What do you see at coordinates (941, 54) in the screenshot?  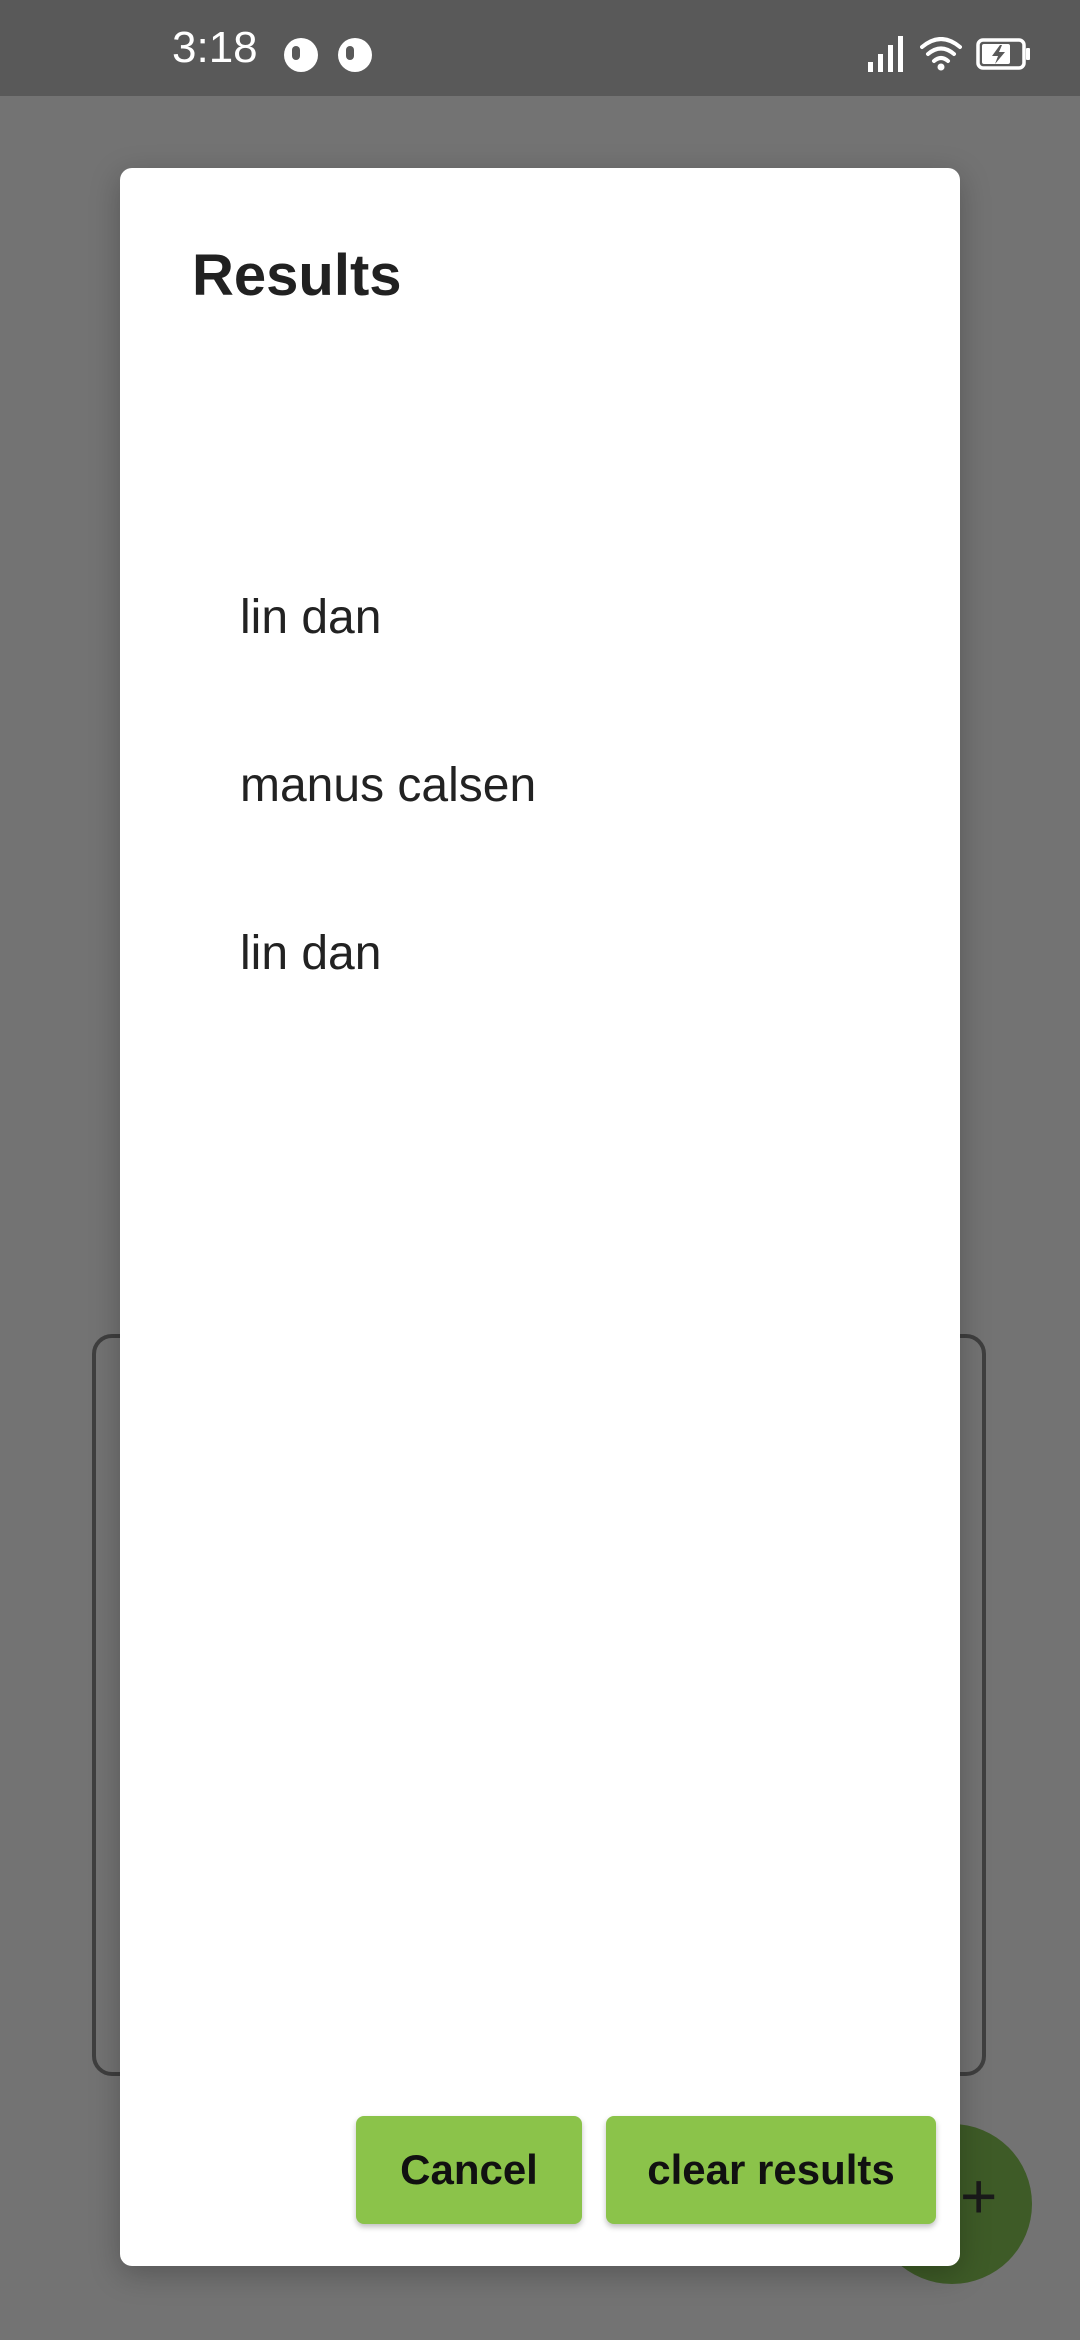 I see `wifi-icon` at bounding box center [941, 54].